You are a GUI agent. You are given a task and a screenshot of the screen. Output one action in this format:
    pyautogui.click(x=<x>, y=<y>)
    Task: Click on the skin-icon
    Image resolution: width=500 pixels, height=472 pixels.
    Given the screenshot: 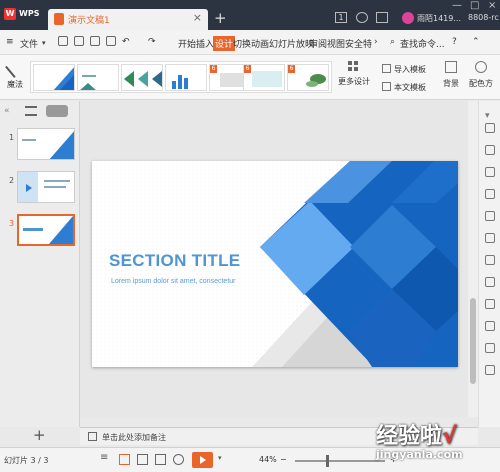 What is the action you would take?
    pyautogui.click(x=362, y=17)
    